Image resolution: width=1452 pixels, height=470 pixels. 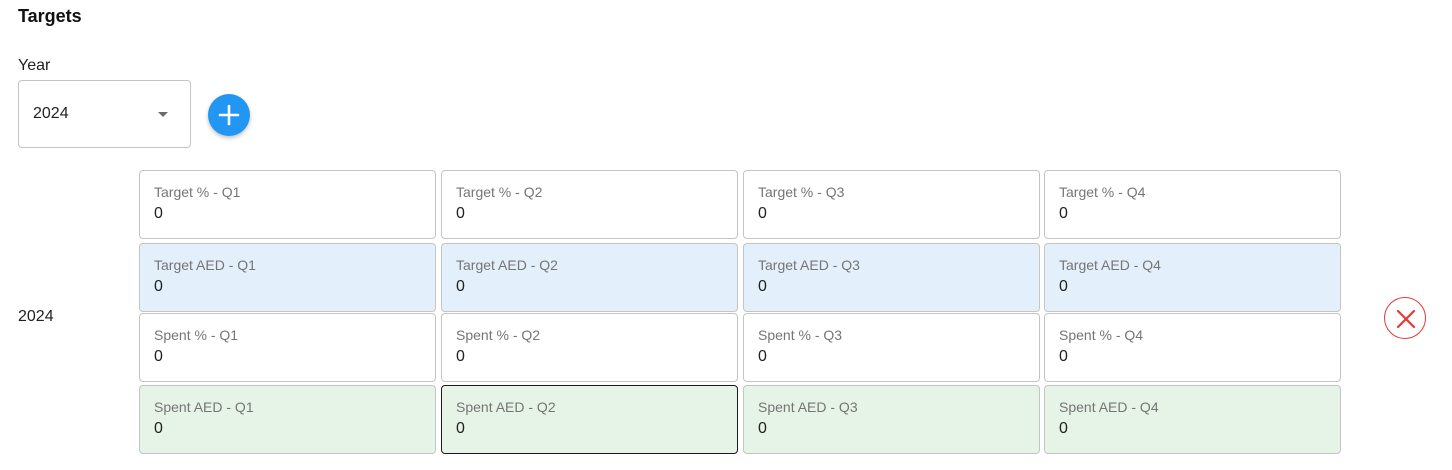 I want to click on field-label: Target % - Q2, so click(x=499, y=192).